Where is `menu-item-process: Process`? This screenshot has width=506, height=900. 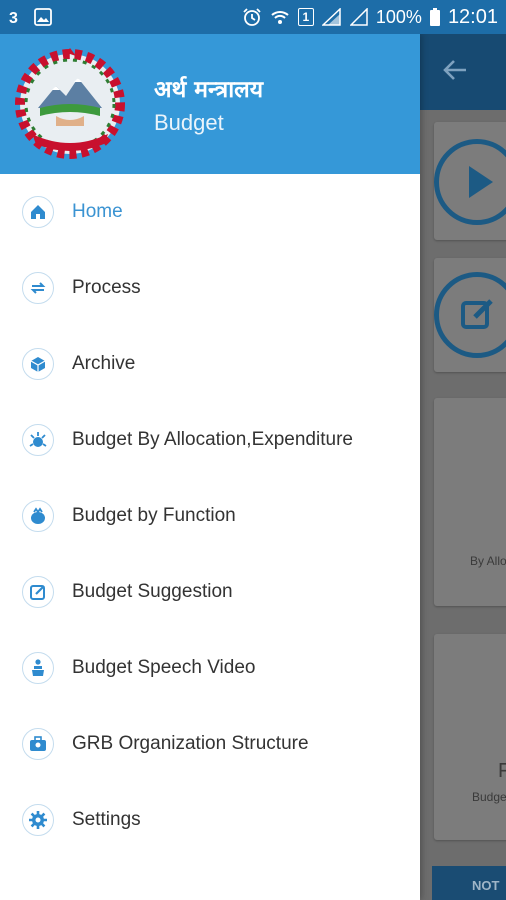 menu-item-process: Process is located at coordinates (210, 288).